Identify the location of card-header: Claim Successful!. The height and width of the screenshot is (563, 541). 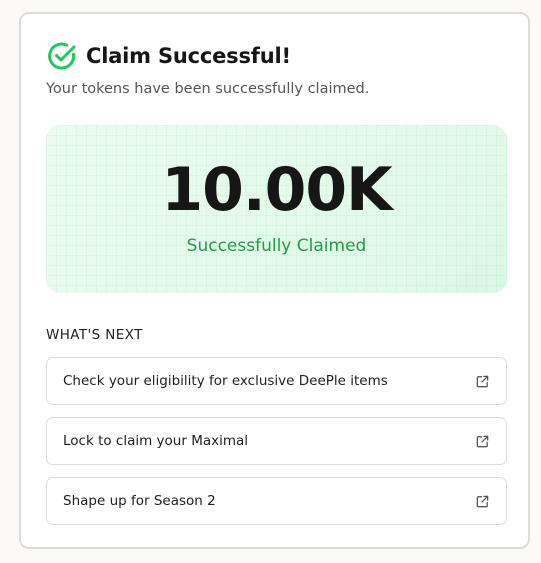
(168, 56).